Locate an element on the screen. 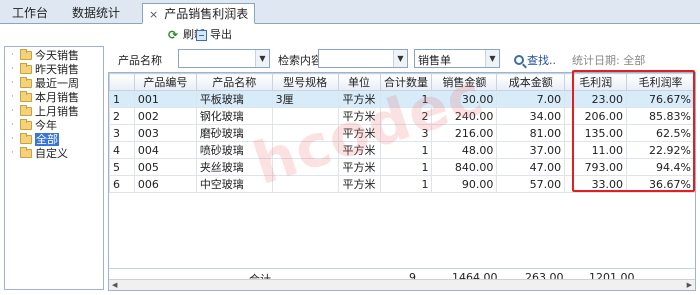  table-row: 2 002 钢化玻璃 平方米 2 240.00 34.00 206.00 85.83% is located at coordinates (402, 116).